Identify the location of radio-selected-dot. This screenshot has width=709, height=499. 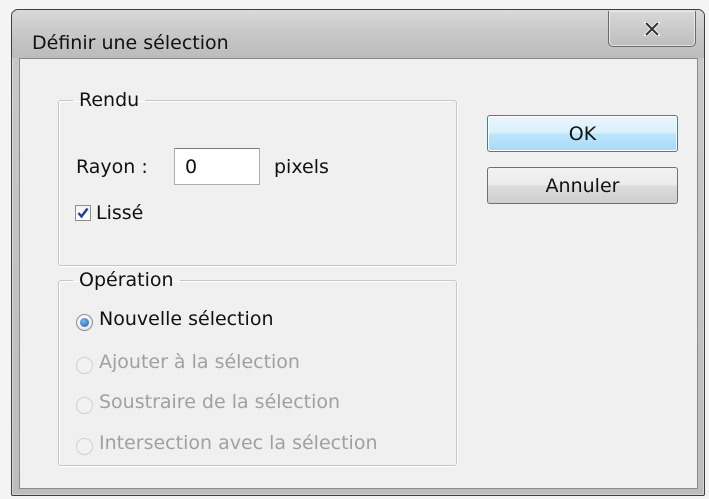
(84, 322).